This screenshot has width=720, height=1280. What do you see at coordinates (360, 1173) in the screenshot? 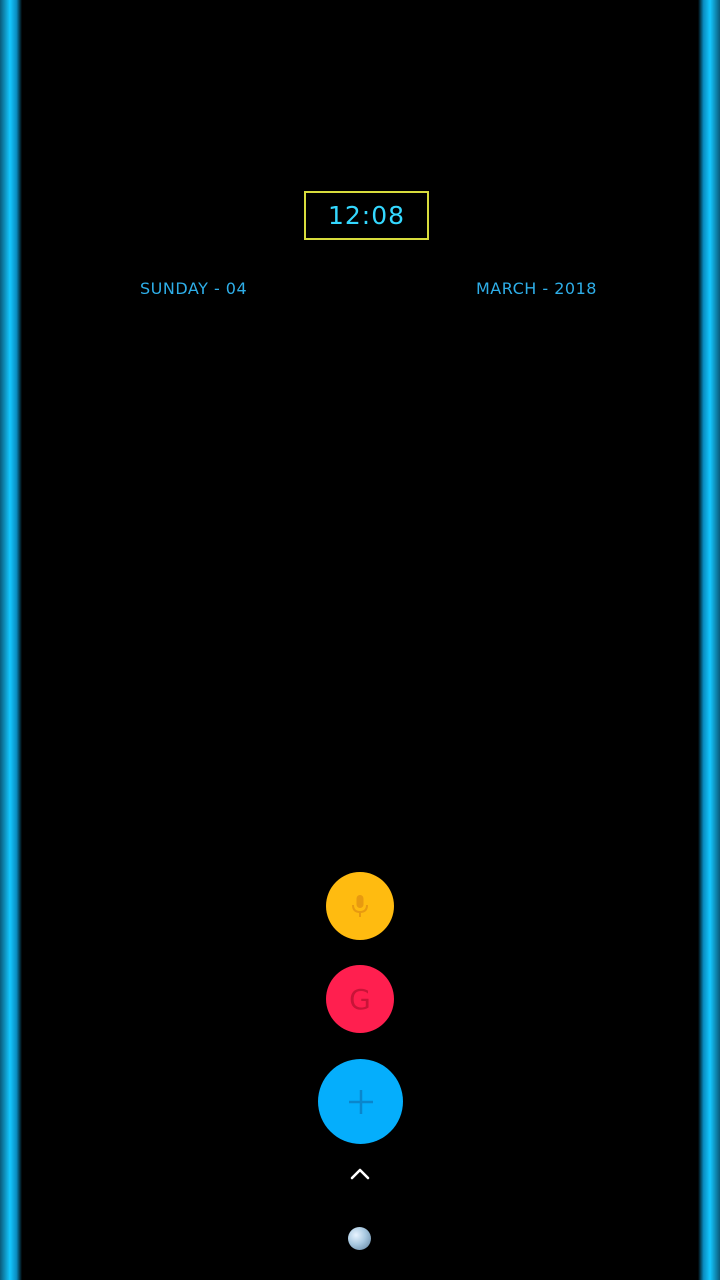
I see `chevron-up-icon` at bounding box center [360, 1173].